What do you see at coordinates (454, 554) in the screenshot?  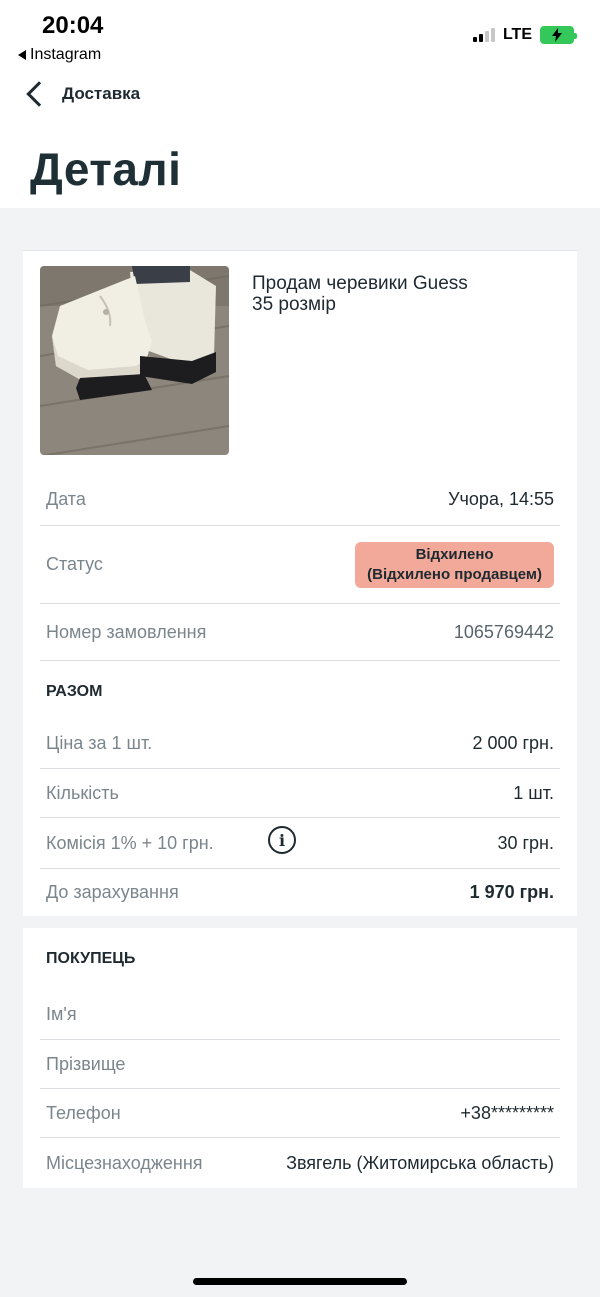 I see `status-badge-line-1: Відхилено` at bounding box center [454, 554].